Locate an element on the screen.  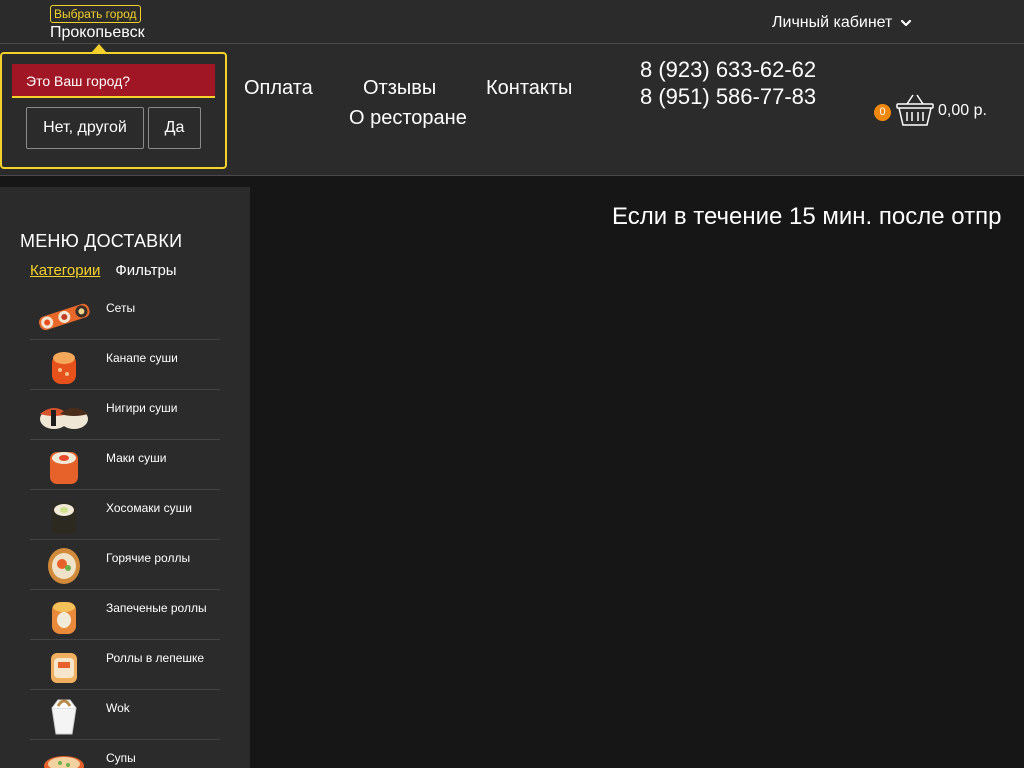
category-item-sets: Сеты is located at coordinates (125, 315).